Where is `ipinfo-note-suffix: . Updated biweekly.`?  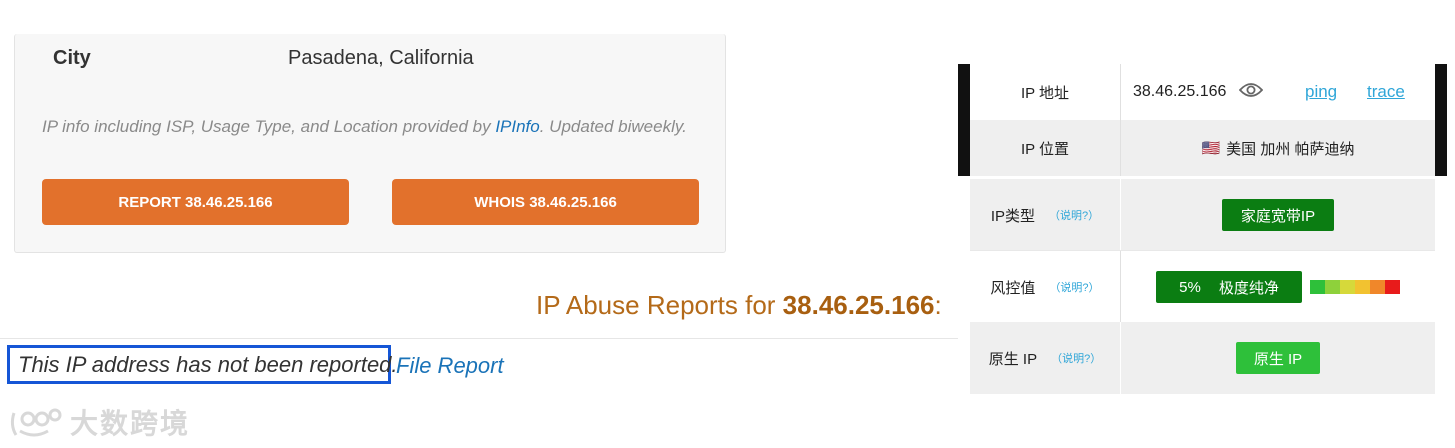 ipinfo-note-suffix: . Updated biweekly. is located at coordinates (613, 126).